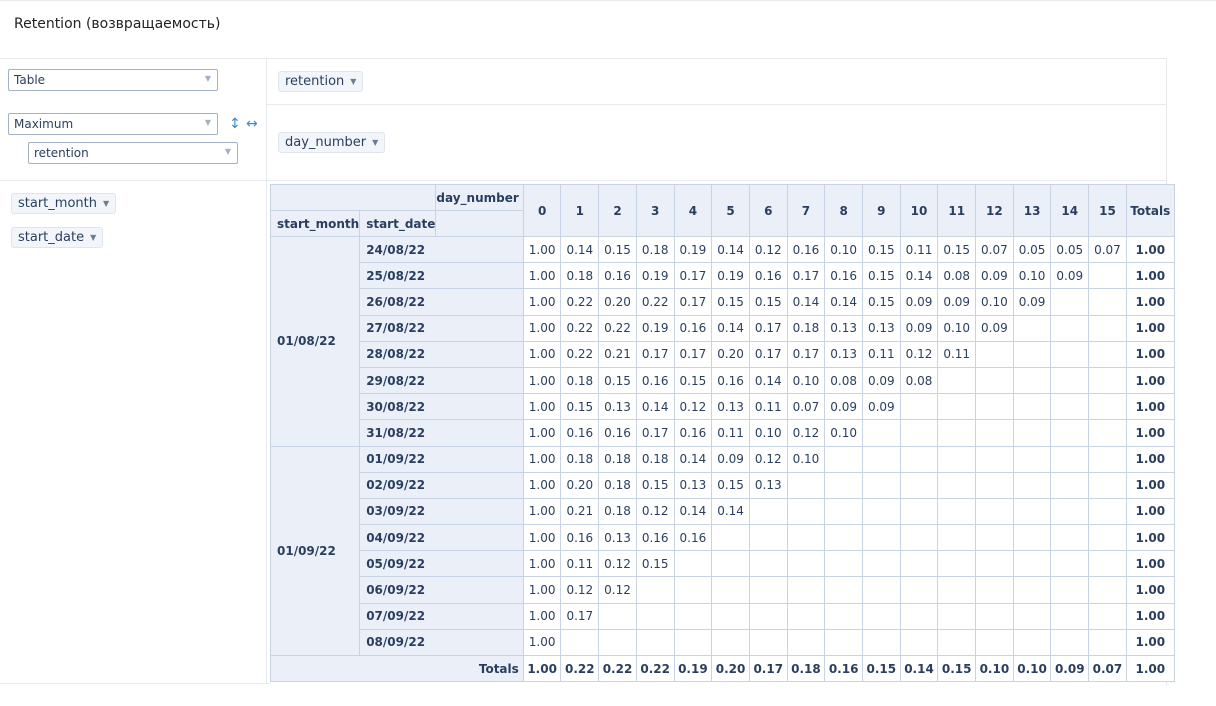 This screenshot has height=706, width=1216. Describe the element at coordinates (994, 668) in the screenshot. I see `column-total-cell: 0.10` at that location.